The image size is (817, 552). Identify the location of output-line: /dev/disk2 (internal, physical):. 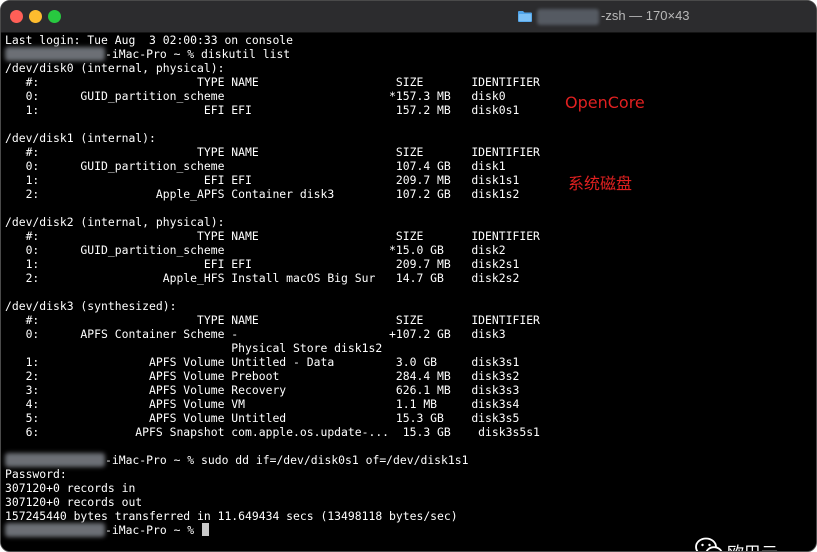
(115, 222).